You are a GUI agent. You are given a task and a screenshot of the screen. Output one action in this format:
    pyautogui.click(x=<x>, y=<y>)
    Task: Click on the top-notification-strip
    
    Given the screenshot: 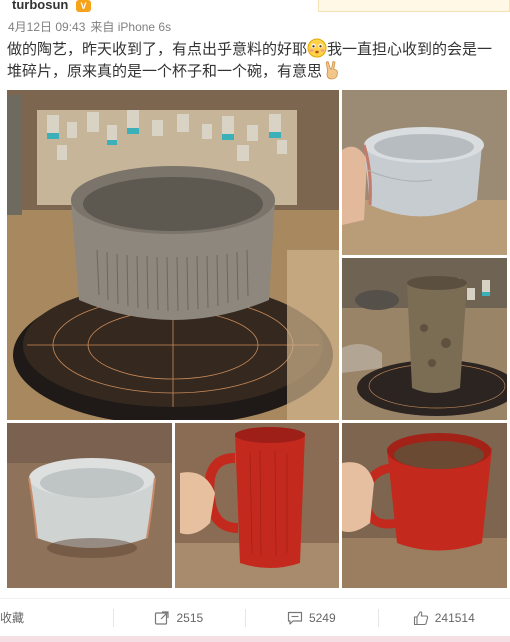 What is the action you would take?
    pyautogui.click(x=414, y=6)
    